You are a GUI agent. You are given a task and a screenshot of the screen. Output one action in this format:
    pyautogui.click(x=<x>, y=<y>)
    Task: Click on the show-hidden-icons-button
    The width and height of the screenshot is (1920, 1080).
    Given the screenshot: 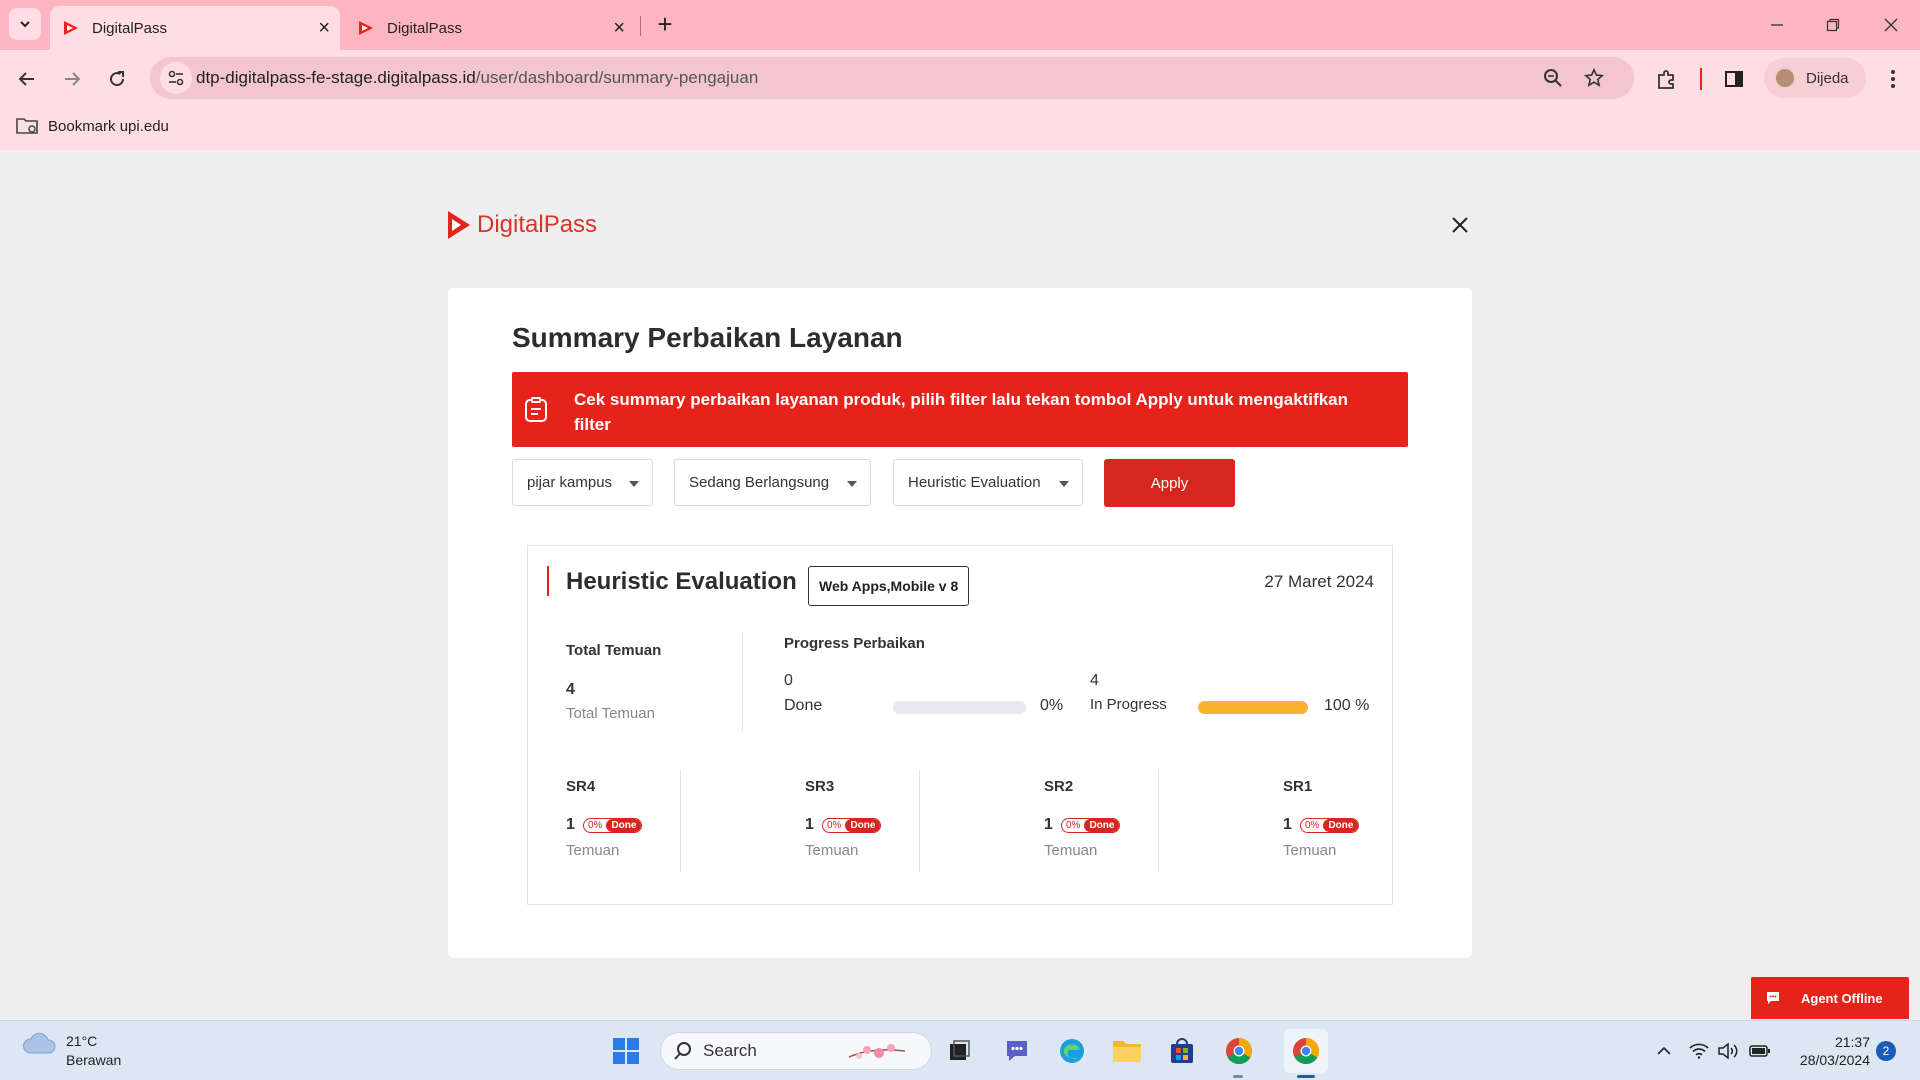 What is the action you would take?
    pyautogui.click(x=1664, y=1051)
    